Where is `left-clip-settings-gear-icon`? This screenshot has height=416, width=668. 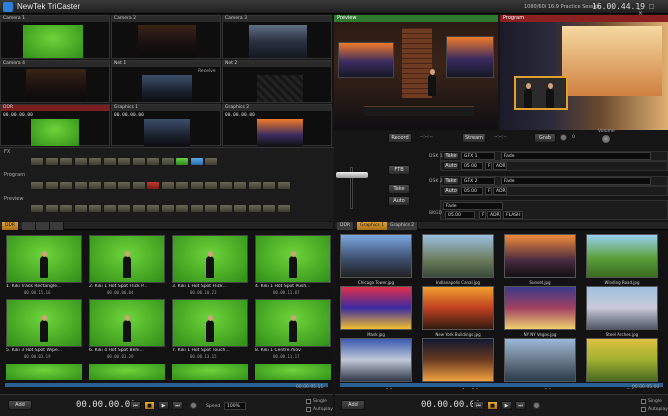
left-clip-settings-gear-icon is located at coordinates (193, 405).